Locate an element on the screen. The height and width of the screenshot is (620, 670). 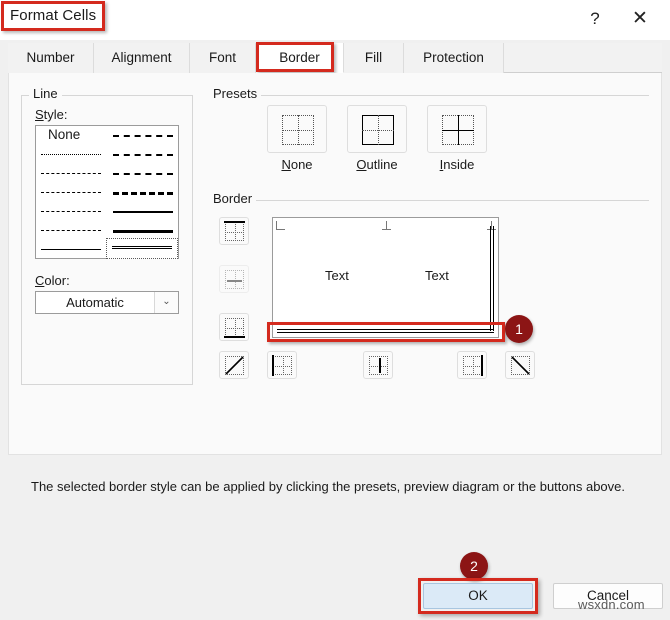
preset-none-icon is located at coordinates (298, 130).